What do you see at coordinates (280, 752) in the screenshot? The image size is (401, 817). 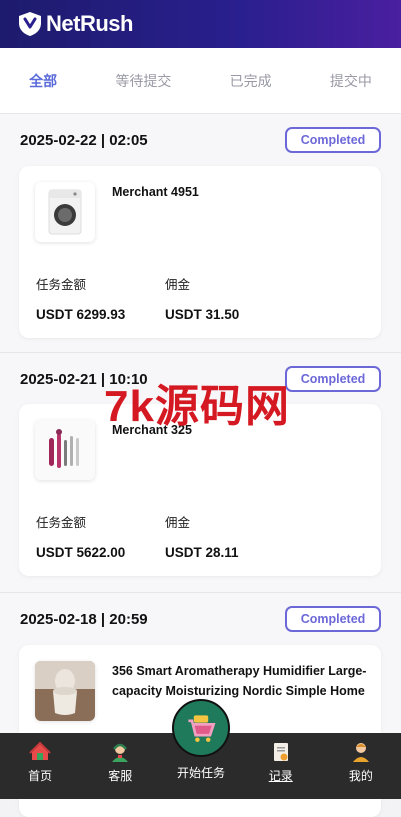 I see `record-icon` at bounding box center [280, 752].